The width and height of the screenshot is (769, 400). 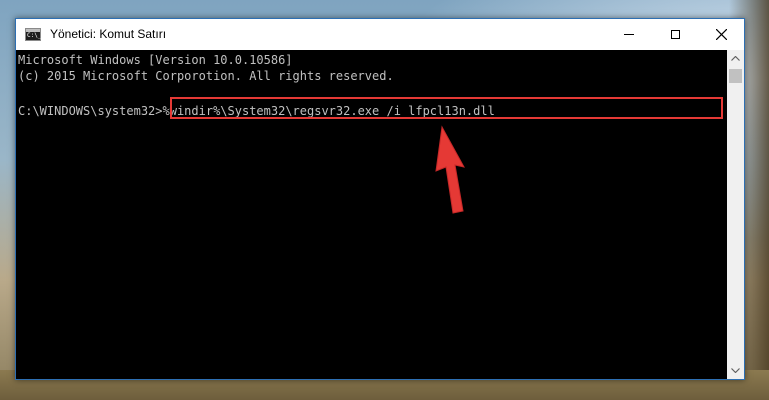 What do you see at coordinates (450, 169) in the screenshot?
I see `red-arrow-icon` at bounding box center [450, 169].